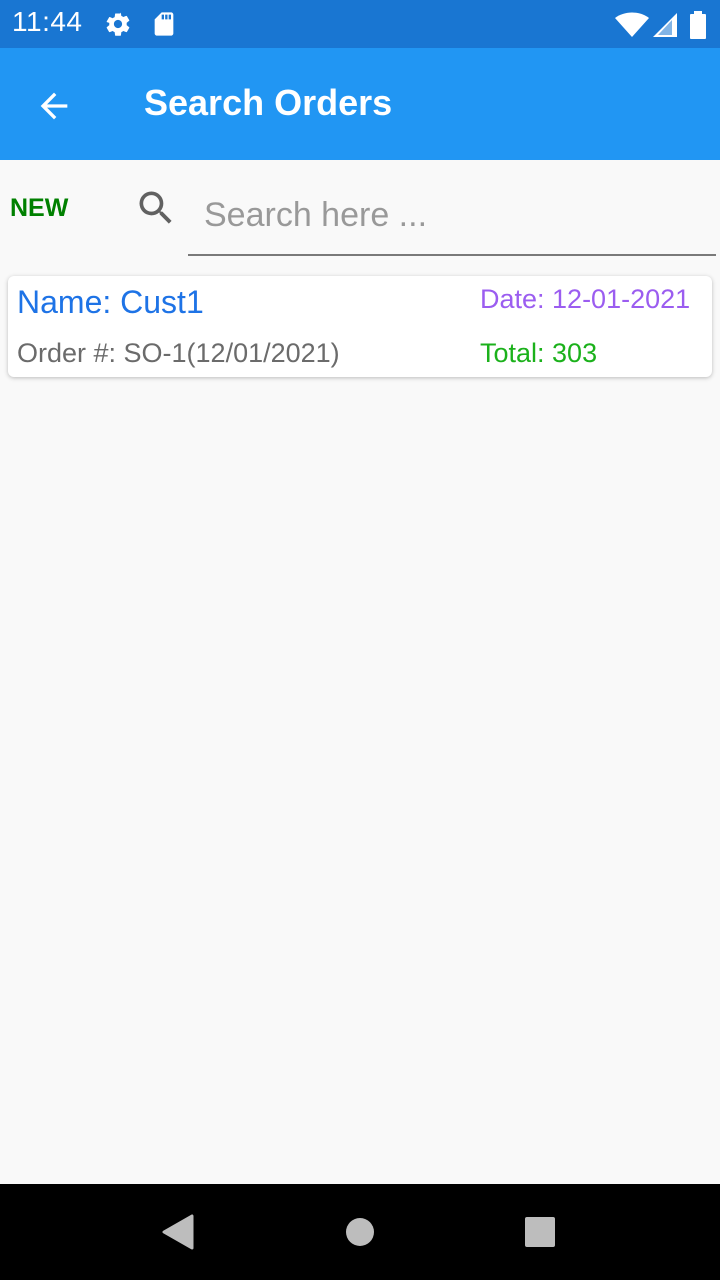 The image size is (720, 1280). I want to click on gear-icon, so click(118, 26).